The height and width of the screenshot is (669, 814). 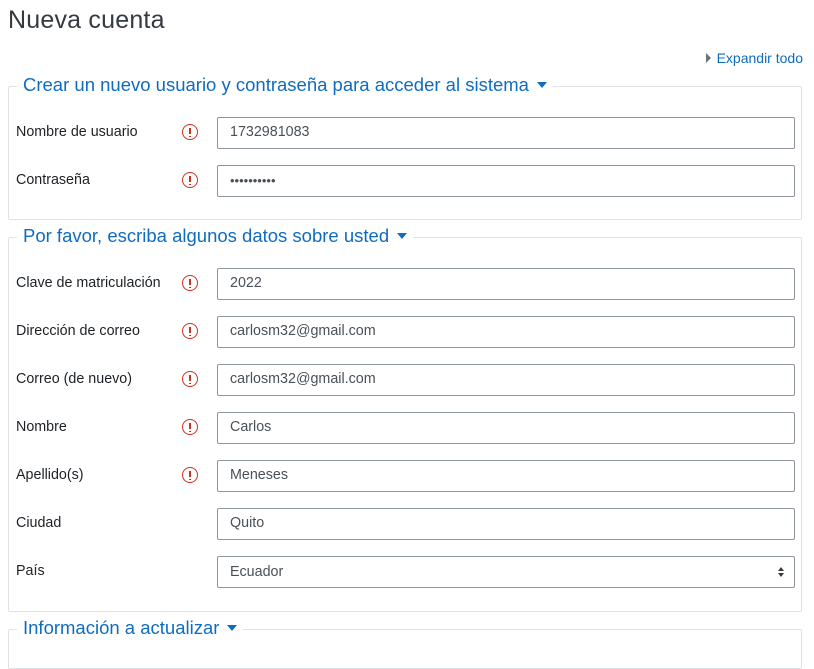 I want to click on row-lastname: Apellido(s) Meneses, so click(x=405, y=476).